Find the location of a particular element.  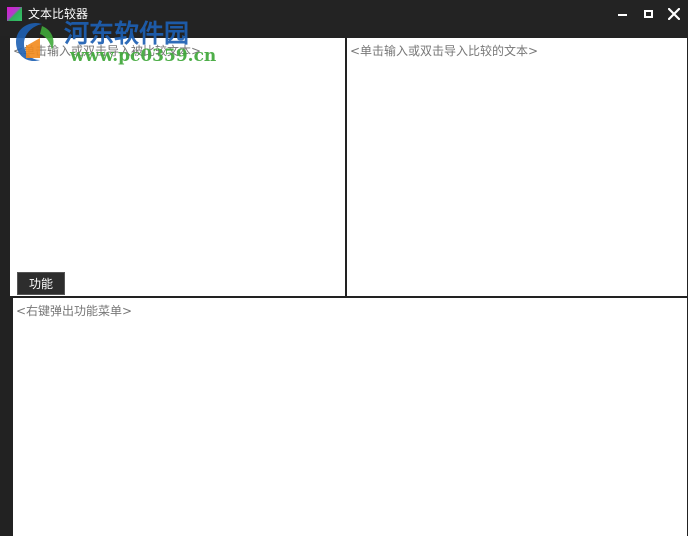

minimize-button is located at coordinates (622, 14).